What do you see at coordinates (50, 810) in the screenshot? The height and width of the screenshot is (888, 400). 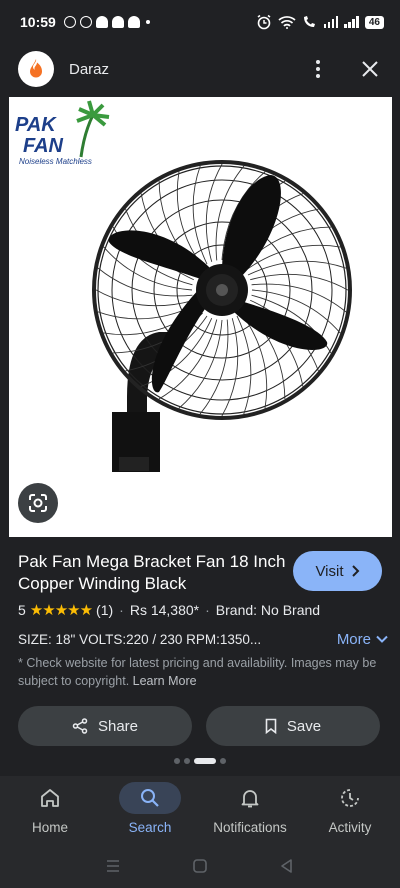 I see `nav-home: Home` at bounding box center [50, 810].